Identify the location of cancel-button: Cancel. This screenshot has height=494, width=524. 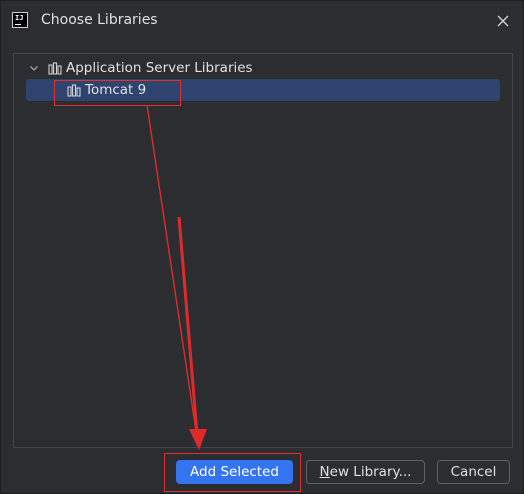
(473, 472).